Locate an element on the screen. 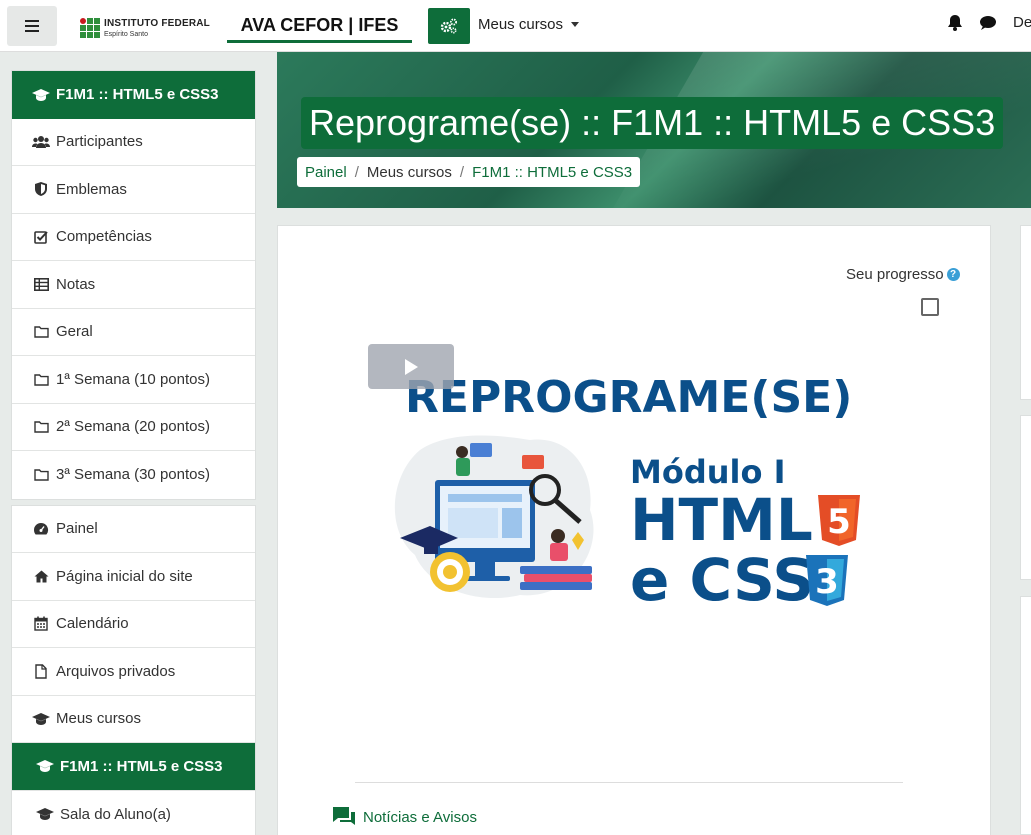  institute-logo: INSTITUTO FEDERAL Espírito Santo is located at coordinates (145, 28).